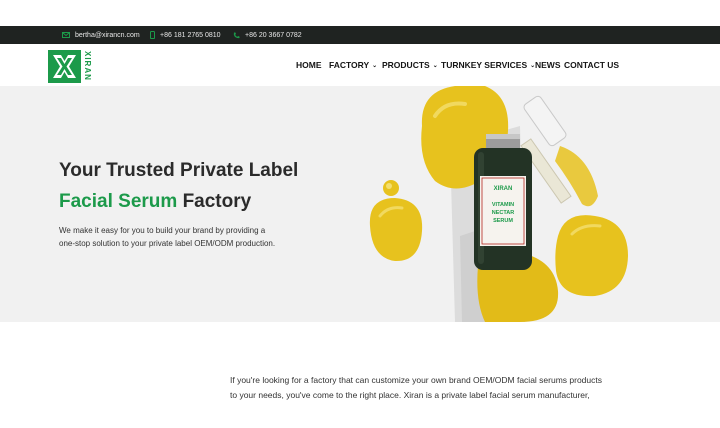  Describe the element at coordinates (87, 66) in the screenshot. I see `logo-text: XIRAN` at that location.